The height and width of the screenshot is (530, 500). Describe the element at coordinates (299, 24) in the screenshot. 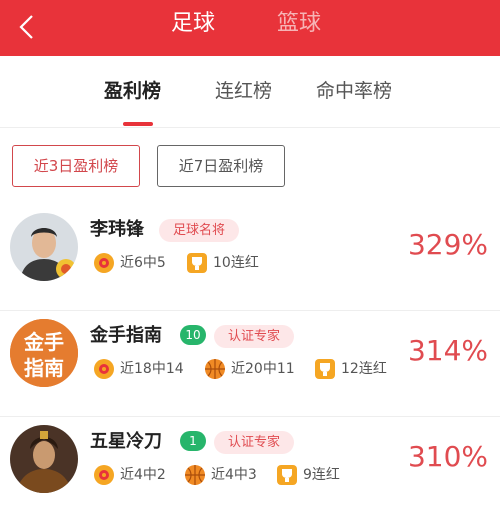

I see `tab-basketball: 篮球` at that location.